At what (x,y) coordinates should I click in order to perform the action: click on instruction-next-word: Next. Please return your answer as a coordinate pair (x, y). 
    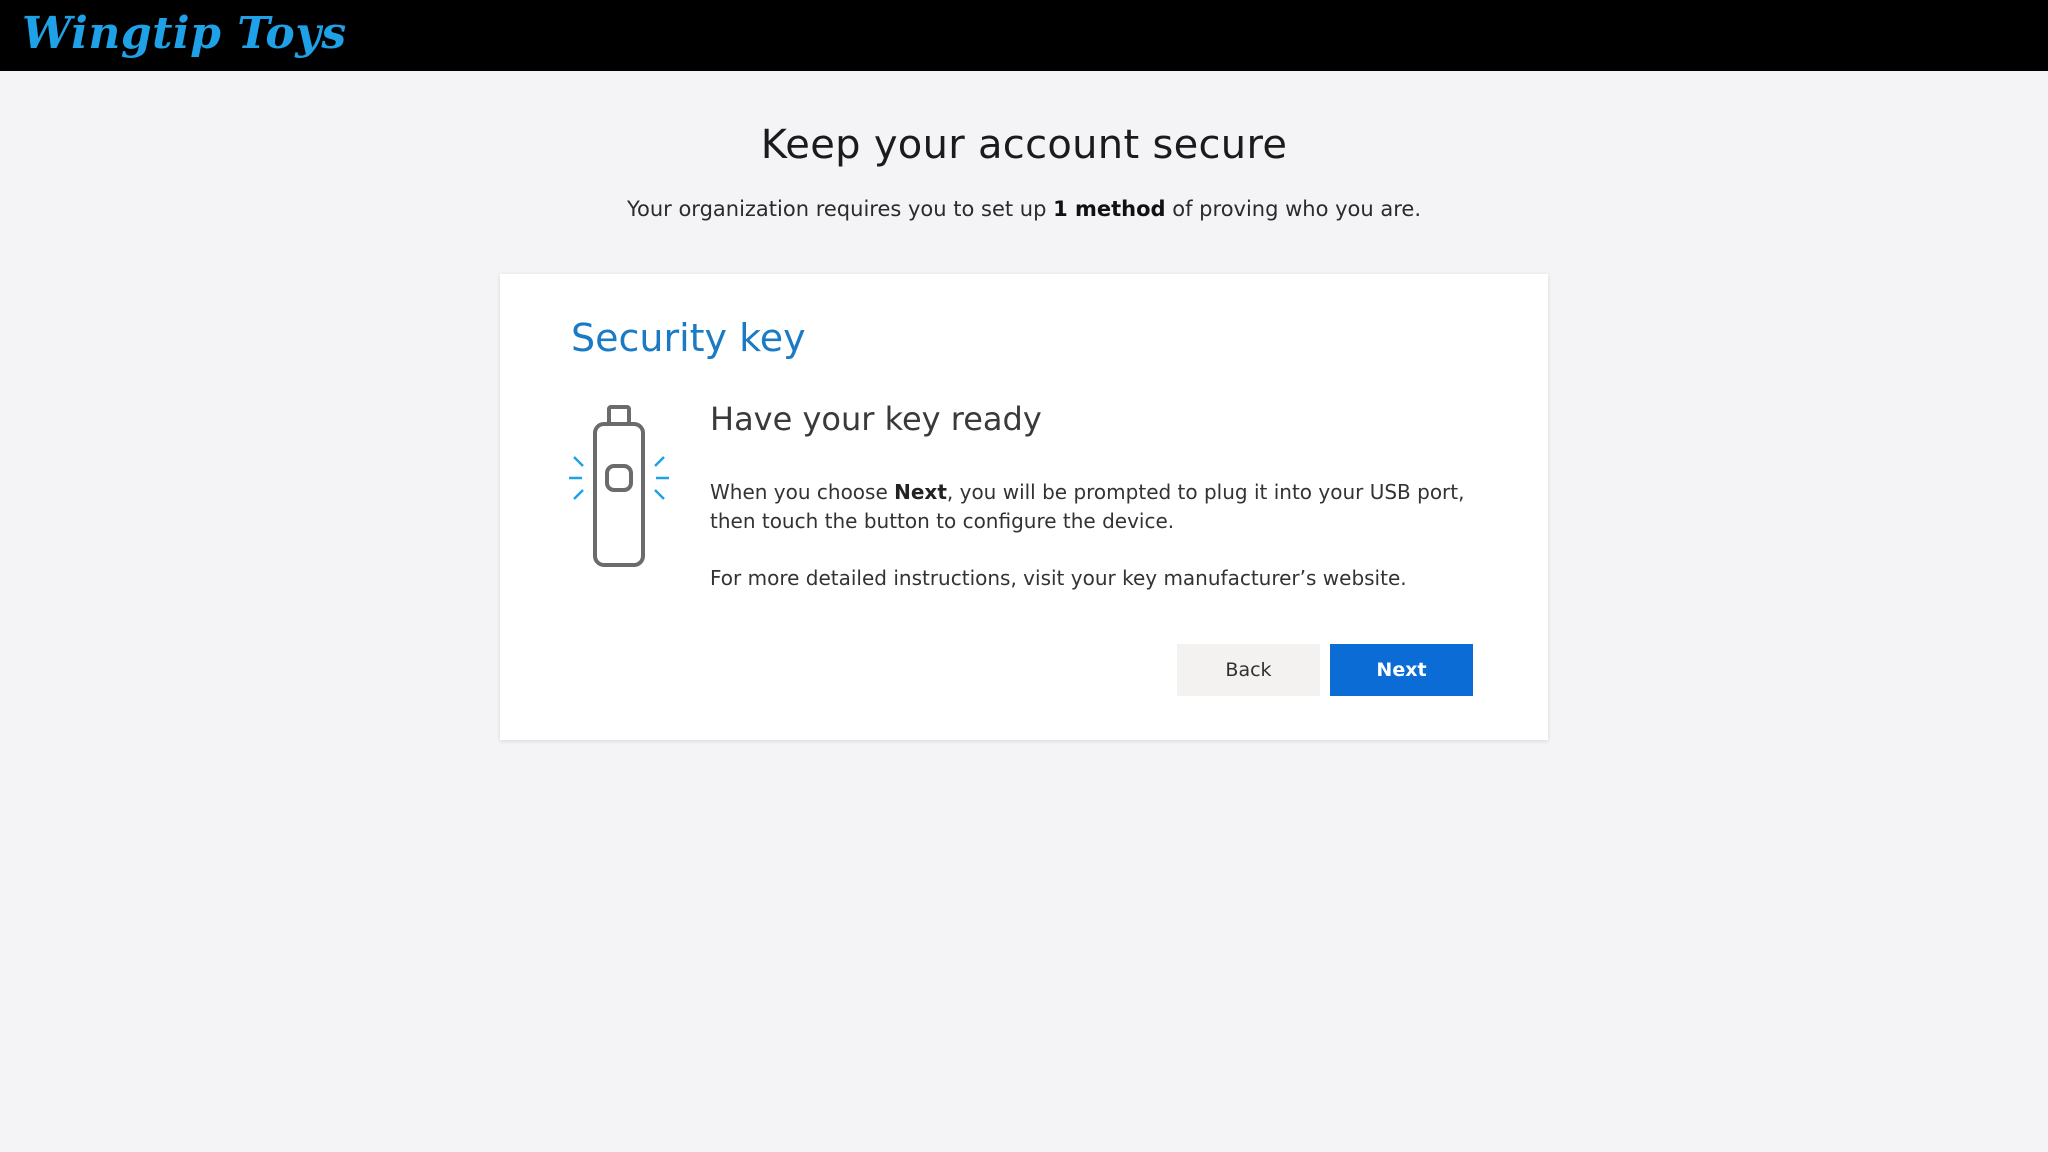
    Looking at the image, I should click on (920, 492).